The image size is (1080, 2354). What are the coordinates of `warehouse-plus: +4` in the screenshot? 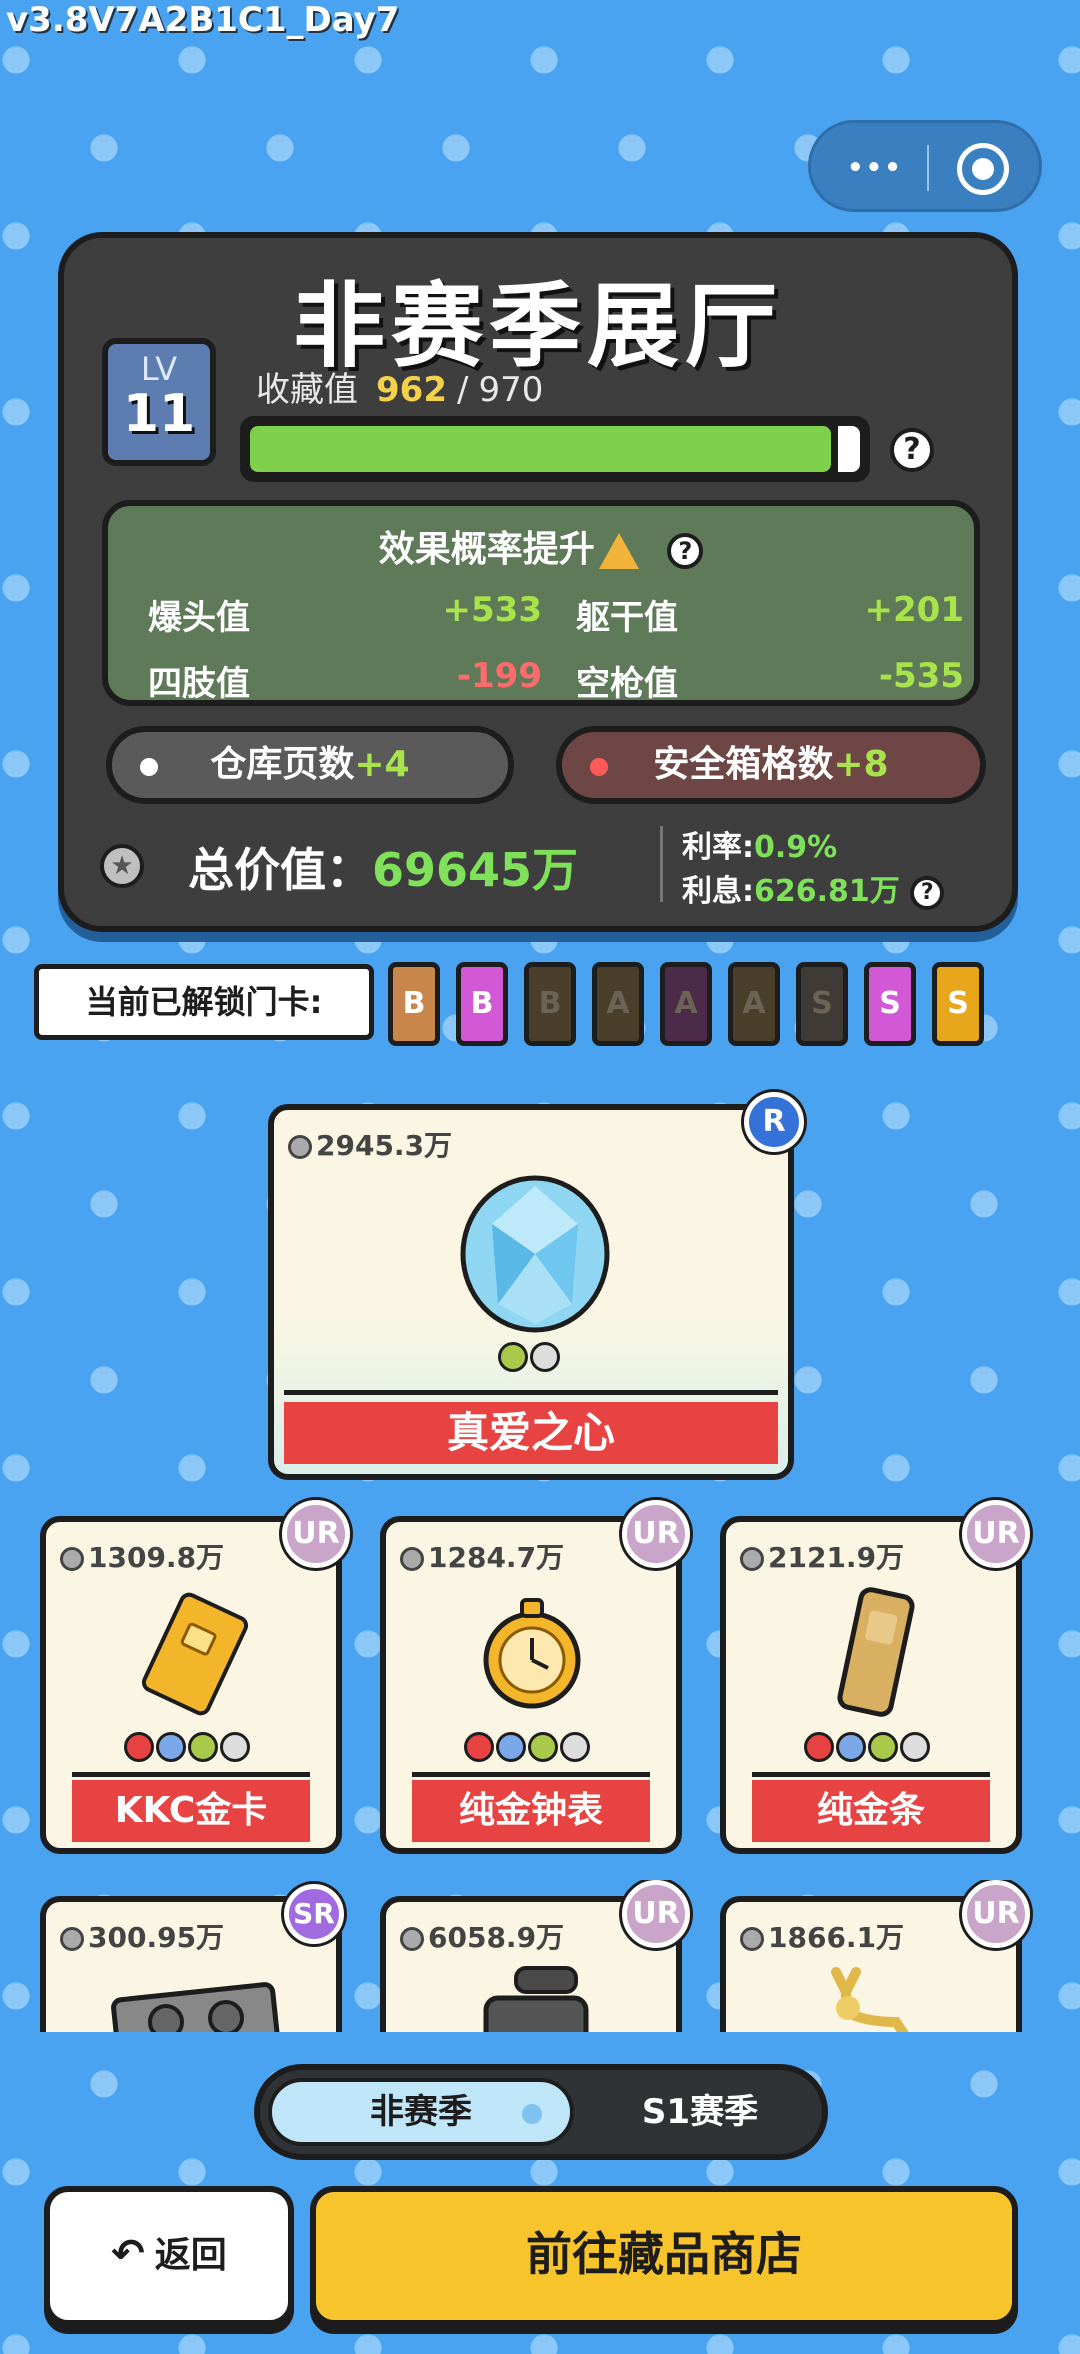 It's located at (382, 764).